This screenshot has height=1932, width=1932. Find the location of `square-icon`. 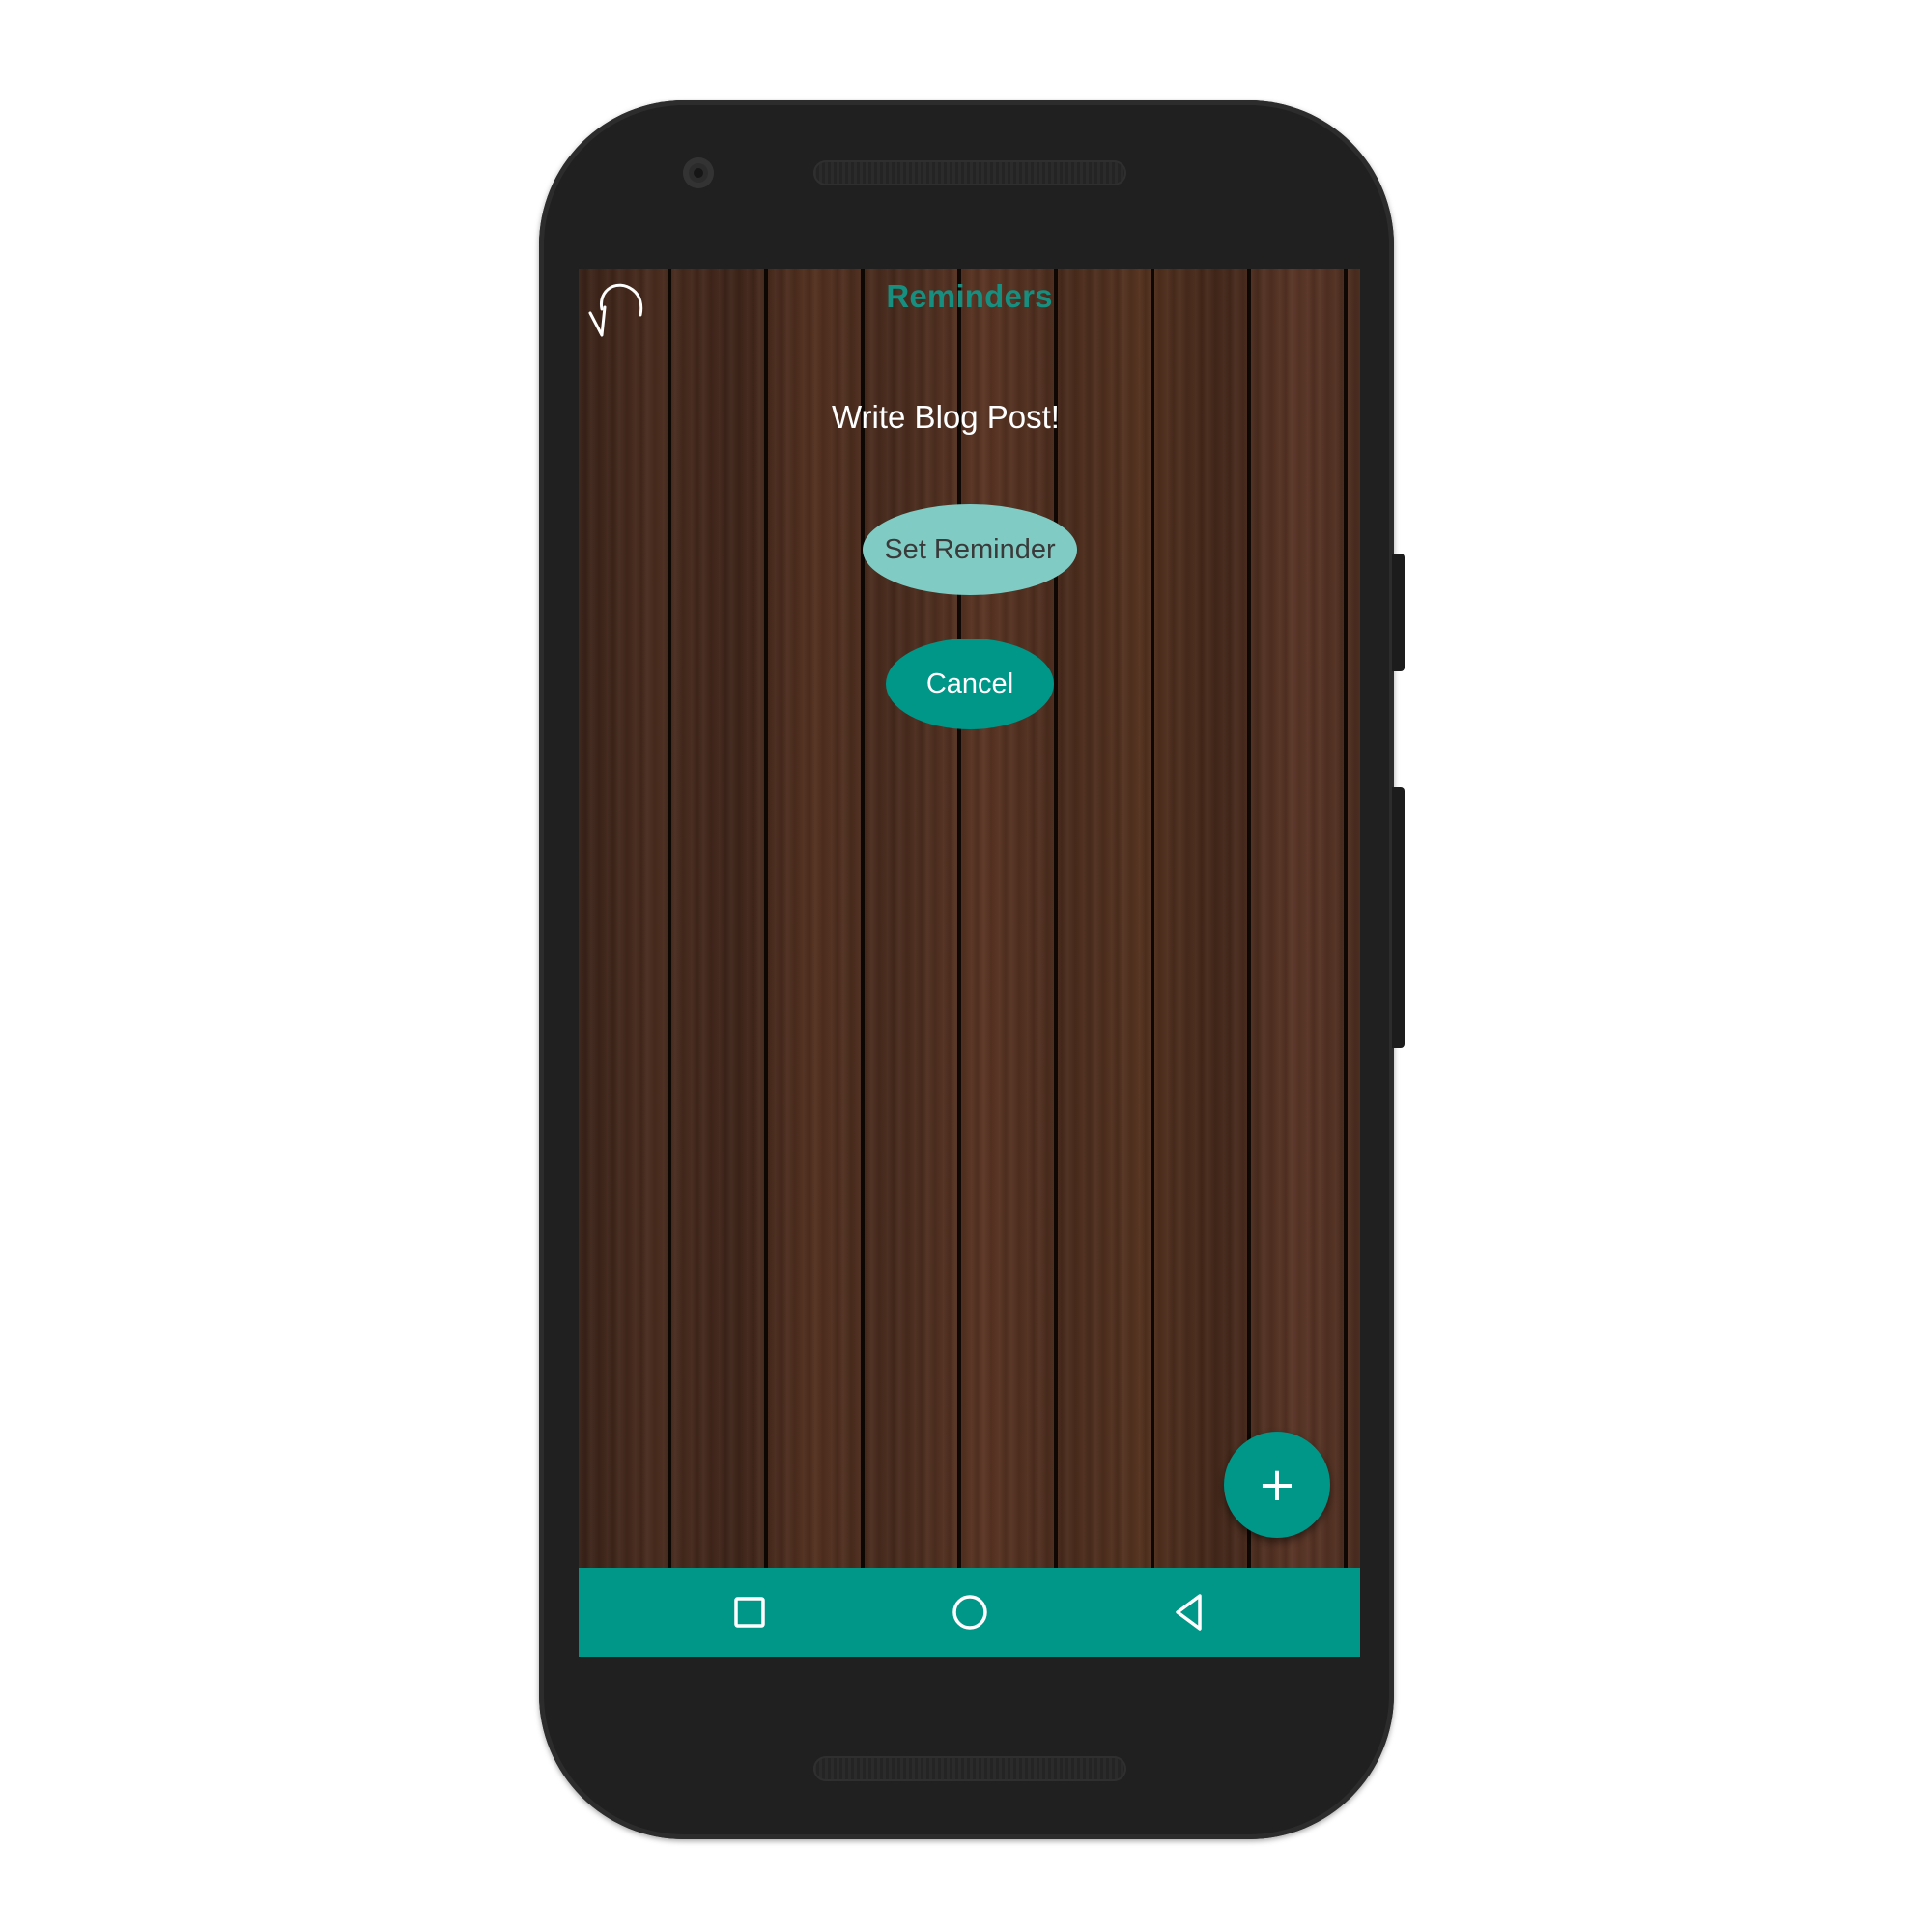

square-icon is located at coordinates (749, 1612).